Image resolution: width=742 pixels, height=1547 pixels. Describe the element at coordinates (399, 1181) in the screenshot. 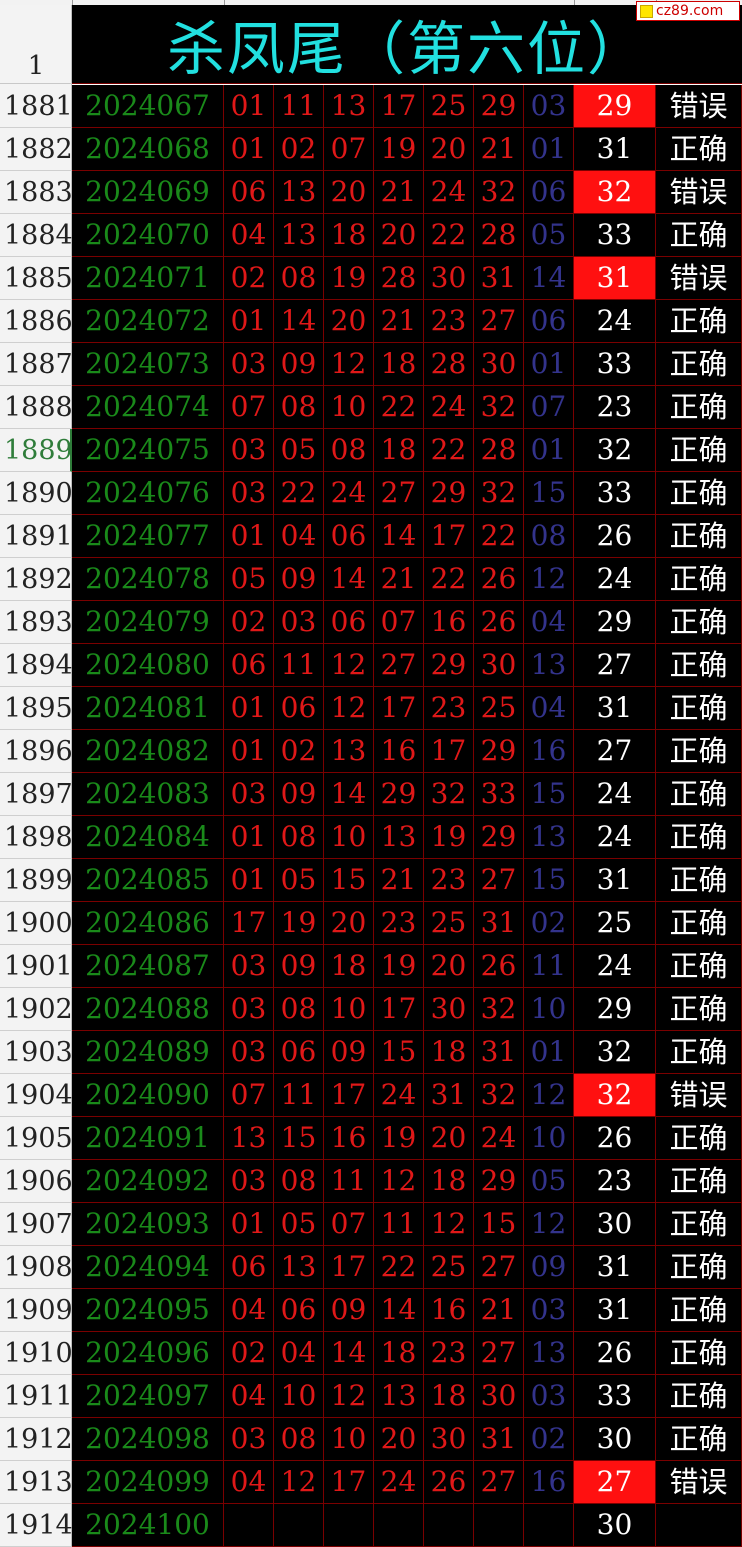

I see `red-ball-cell: 12` at that location.